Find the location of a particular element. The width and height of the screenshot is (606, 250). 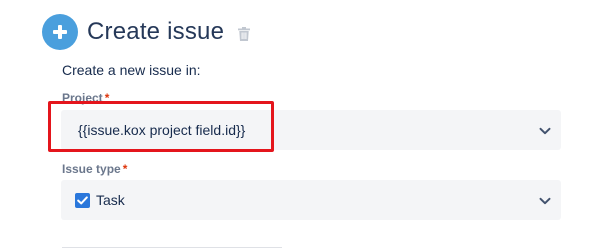

required-marker: * is located at coordinates (125, 169).